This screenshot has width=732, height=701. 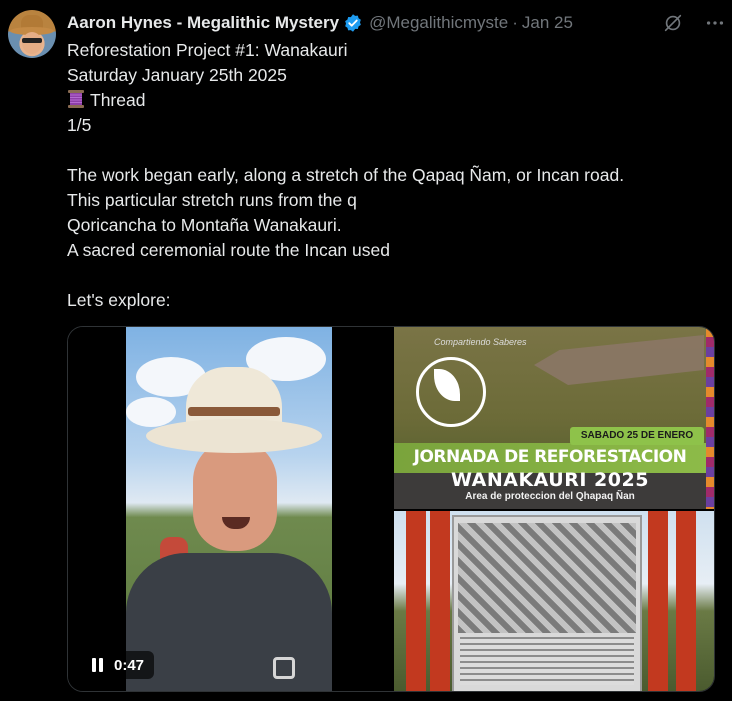 What do you see at coordinates (658, 601) in the screenshot?
I see `sign-post-right` at bounding box center [658, 601].